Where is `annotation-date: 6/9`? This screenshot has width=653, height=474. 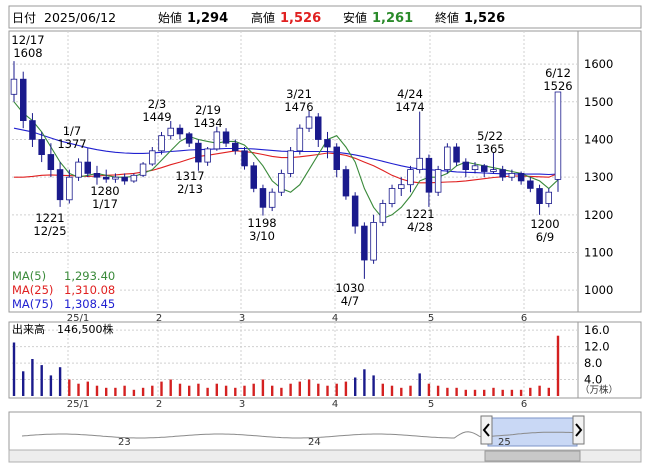 annotation-date: 6/9 is located at coordinates (545, 237).